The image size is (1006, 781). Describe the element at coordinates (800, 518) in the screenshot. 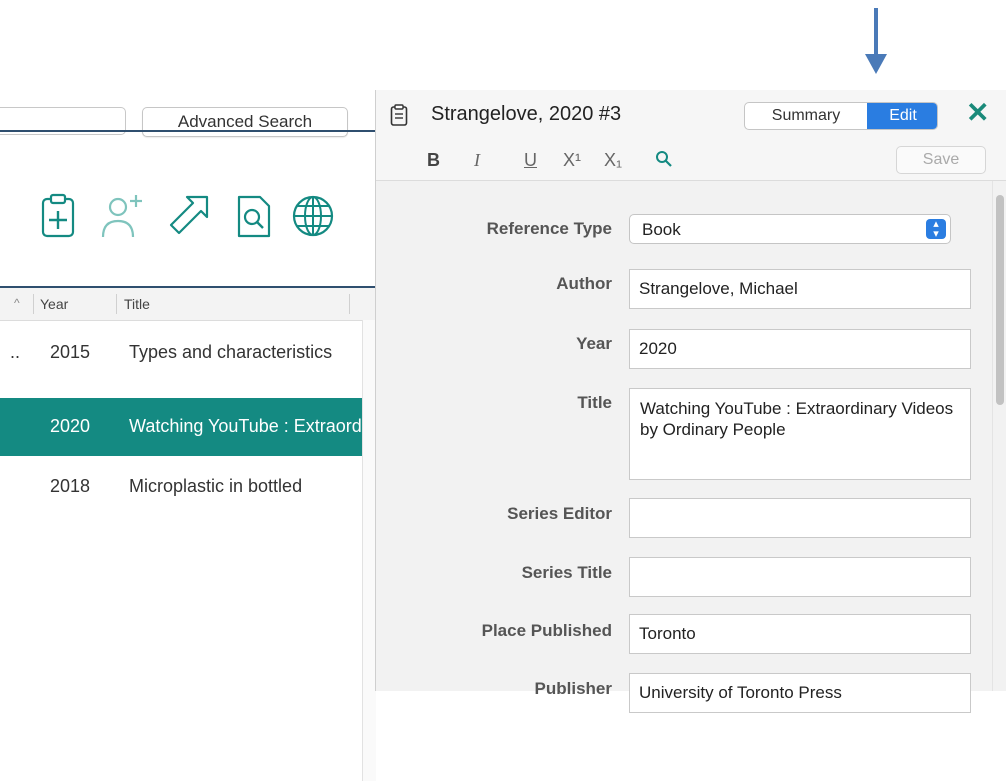

I see `series-editor-field` at that location.